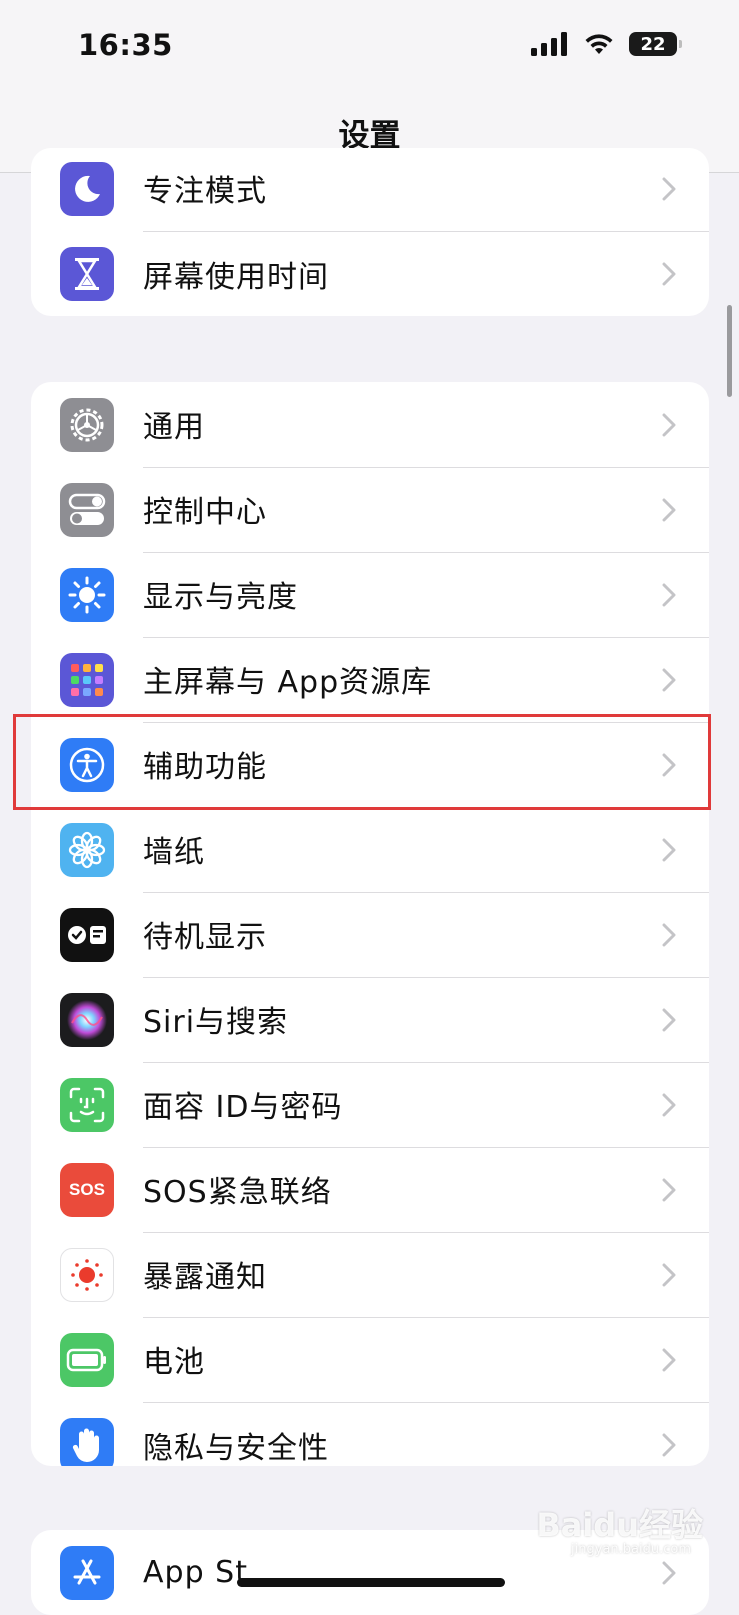 This screenshot has width=739, height=1615. What do you see at coordinates (370, 510) in the screenshot?
I see `settings-row-control-center: 控制中心` at bounding box center [370, 510].